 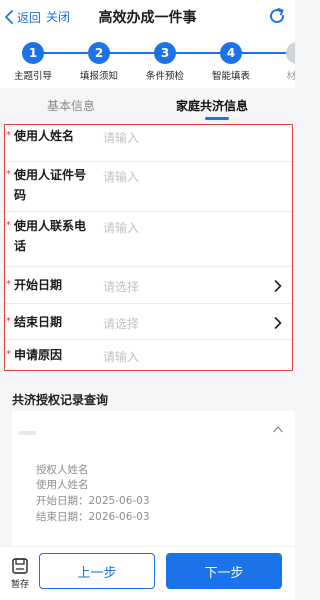 I want to click on record-header-placeholder, so click(x=27, y=433).